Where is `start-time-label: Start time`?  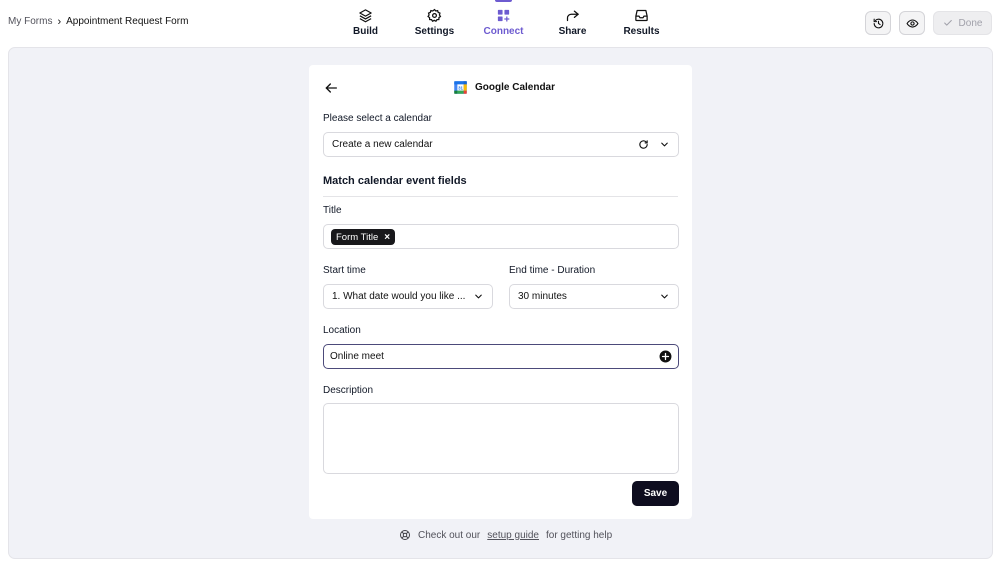
start-time-label: Start time is located at coordinates (344, 270).